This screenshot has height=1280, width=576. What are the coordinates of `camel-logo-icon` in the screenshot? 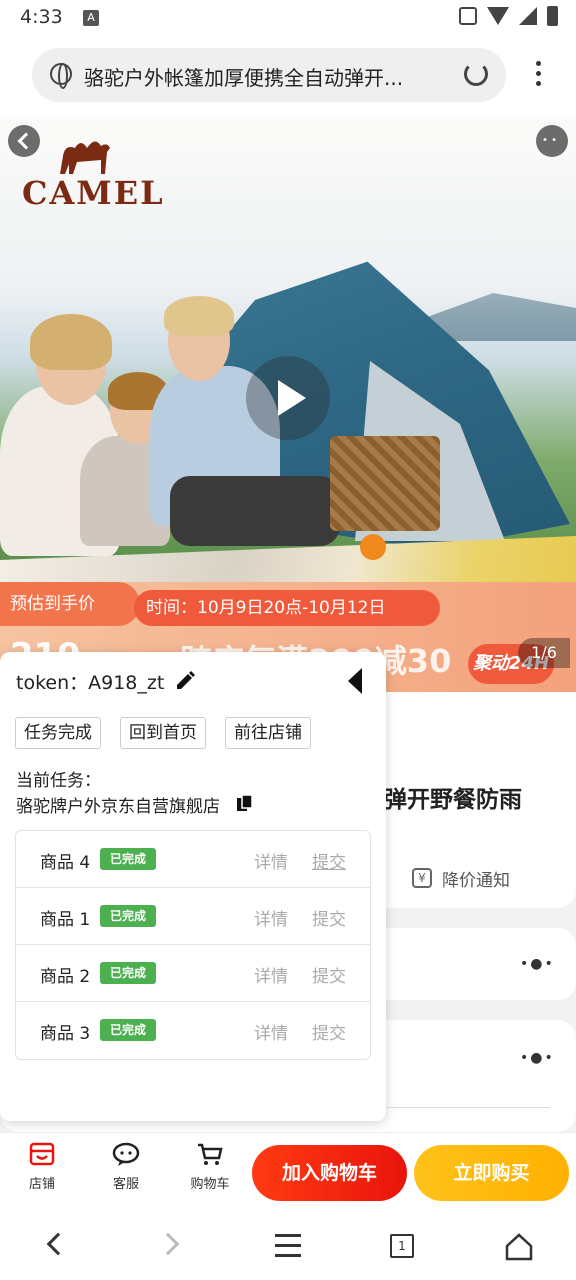 It's located at (85, 157).